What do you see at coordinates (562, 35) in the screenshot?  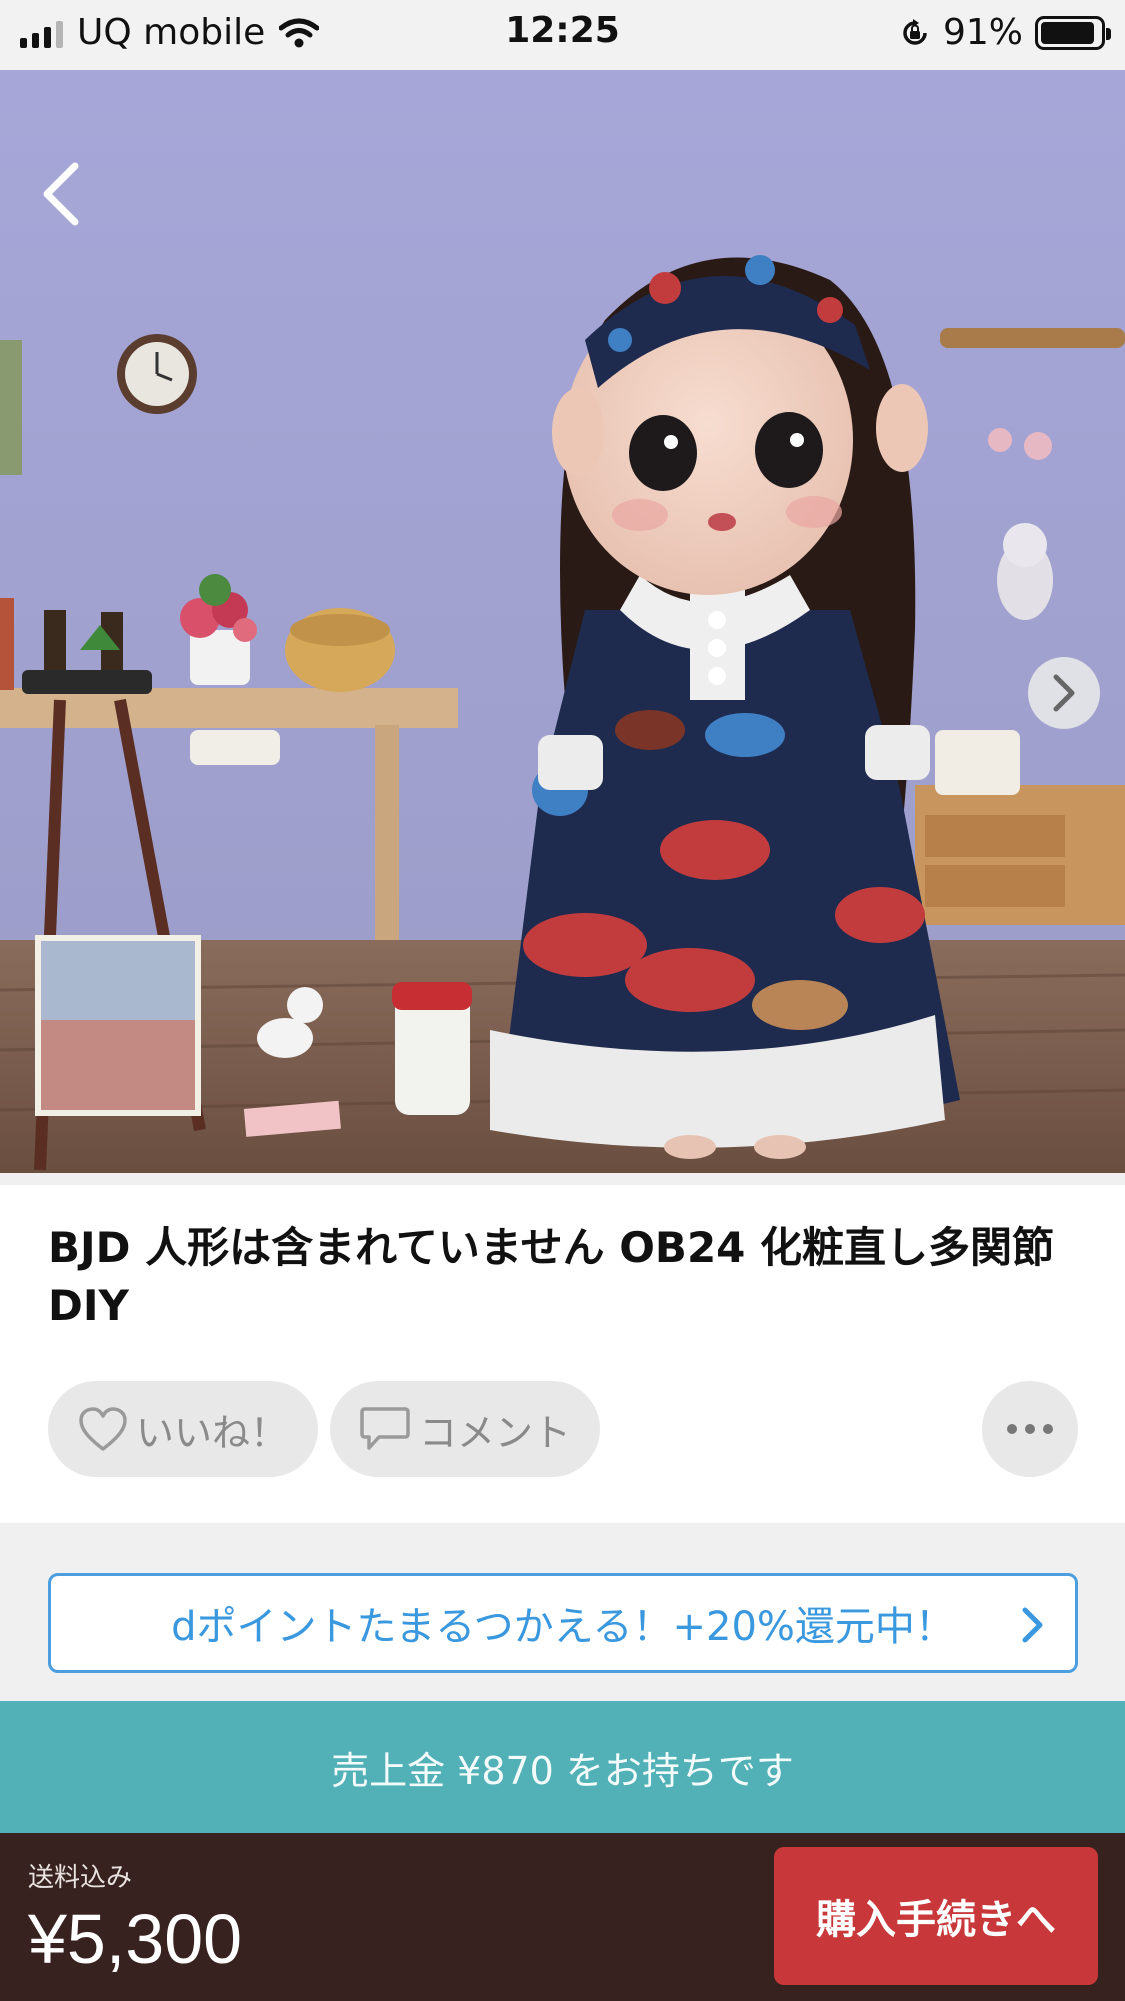 I see `status-bar: UQ mobile 12:25 91%` at bounding box center [562, 35].